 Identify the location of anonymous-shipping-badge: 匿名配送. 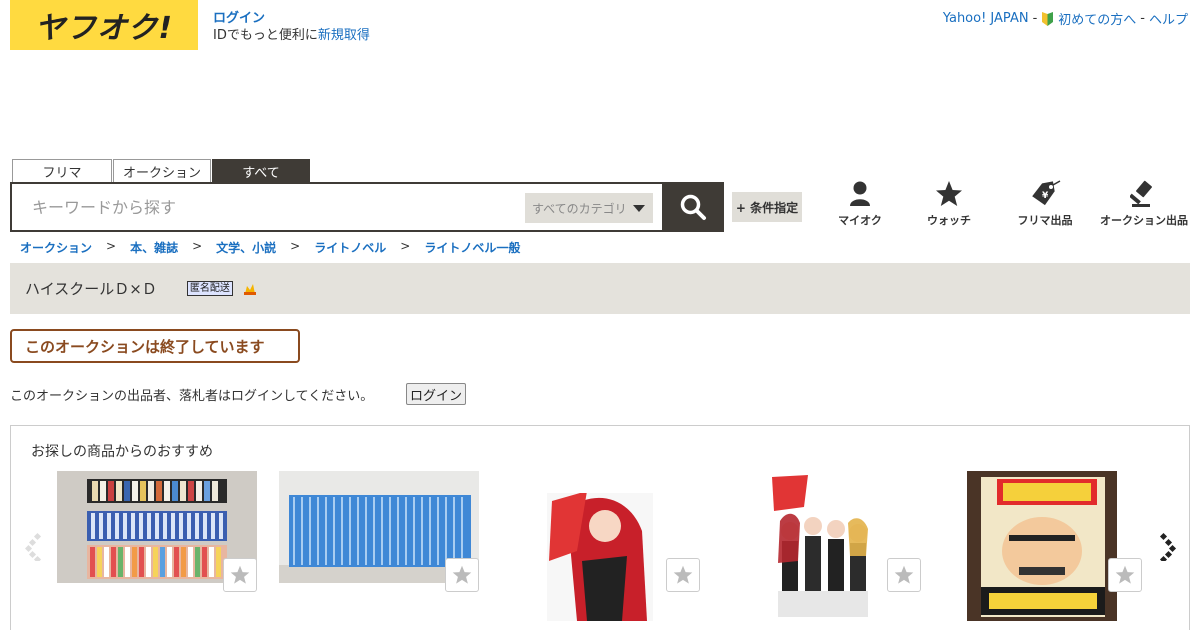
(209, 288).